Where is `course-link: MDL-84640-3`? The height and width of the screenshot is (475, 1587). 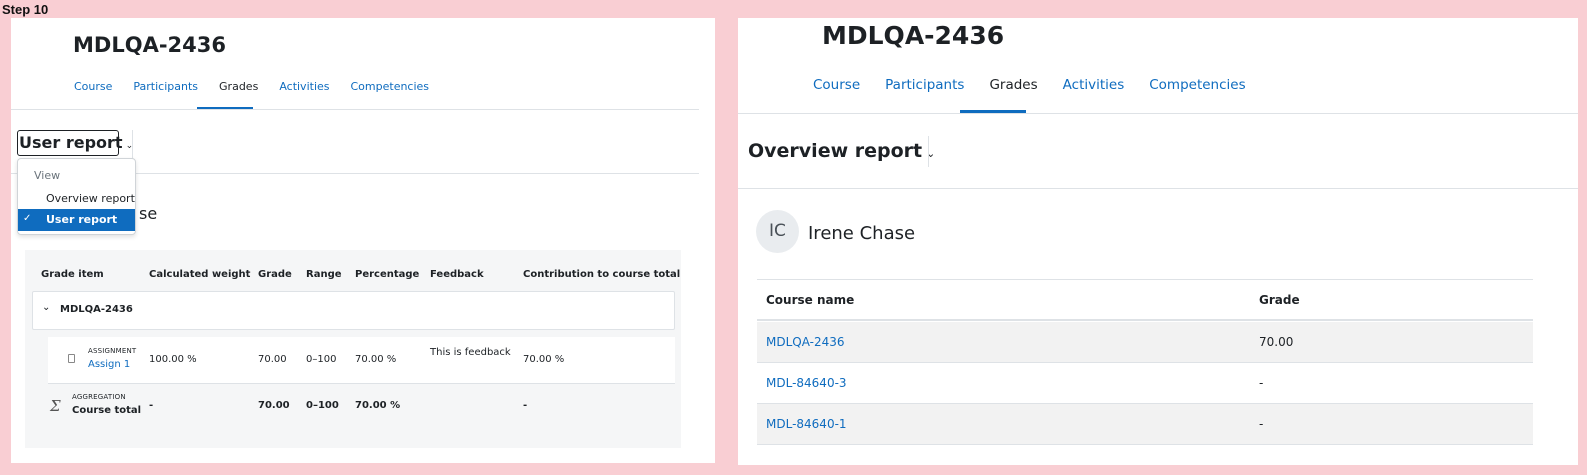
course-link: MDL-84640-3 is located at coordinates (806, 383).